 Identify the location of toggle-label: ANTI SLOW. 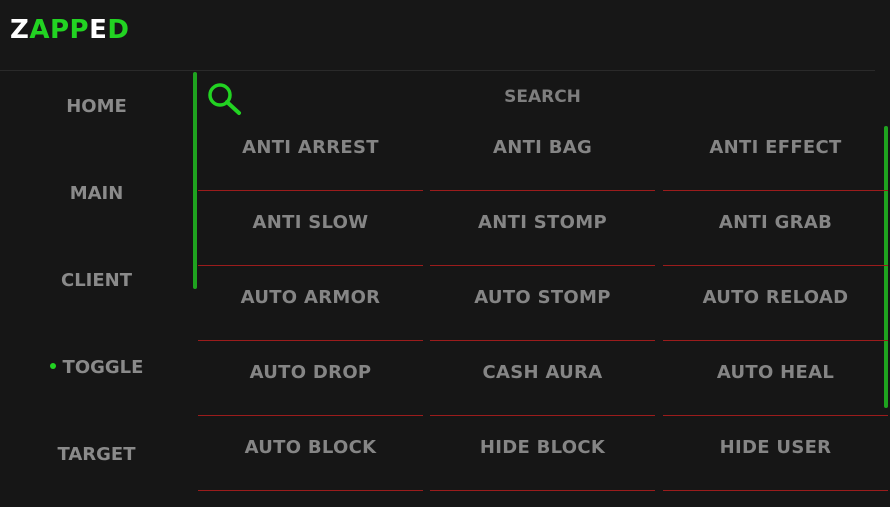
(310, 222).